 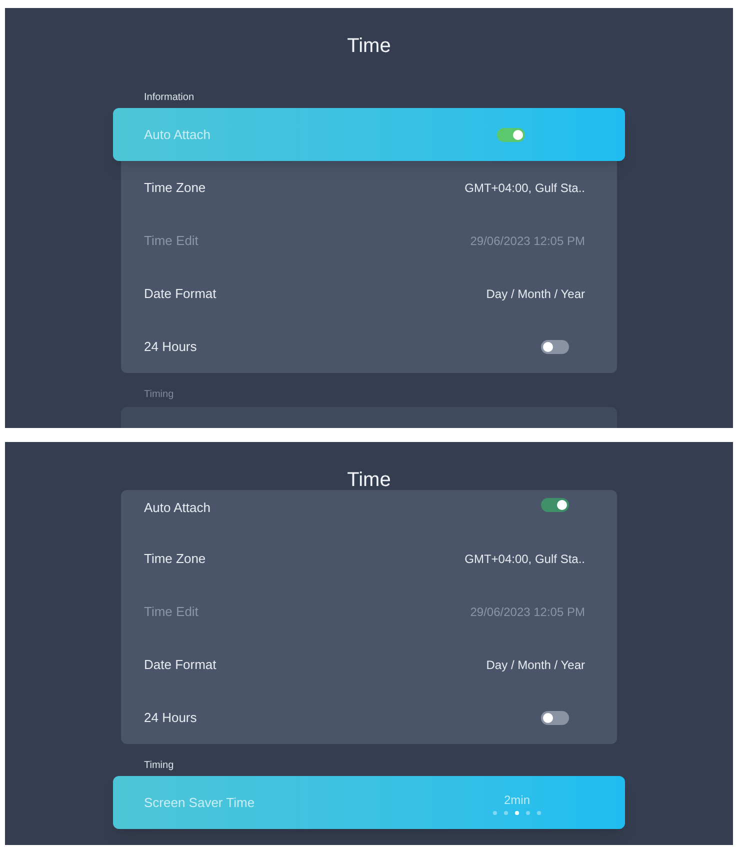 I want to click on setting-label: Screen Saver Time, so click(x=199, y=803).